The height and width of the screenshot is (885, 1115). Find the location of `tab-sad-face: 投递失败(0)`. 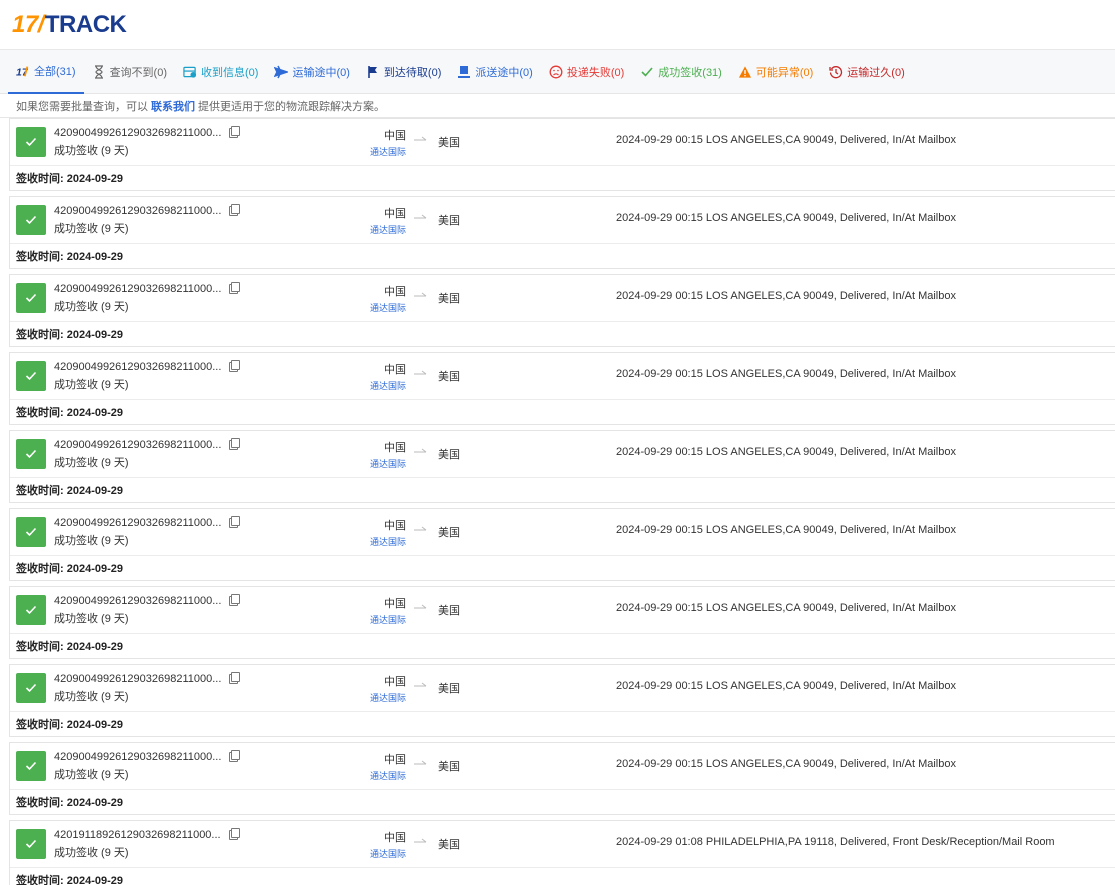

tab-sad-face: 投递失败(0) is located at coordinates (586, 72).